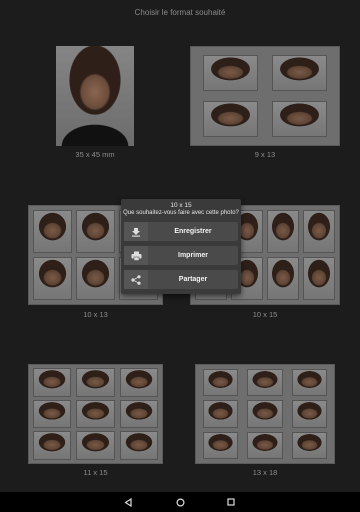  Describe the element at coordinates (265, 472) in the screenshot. I see `format-label: 13 x 18` at that location.